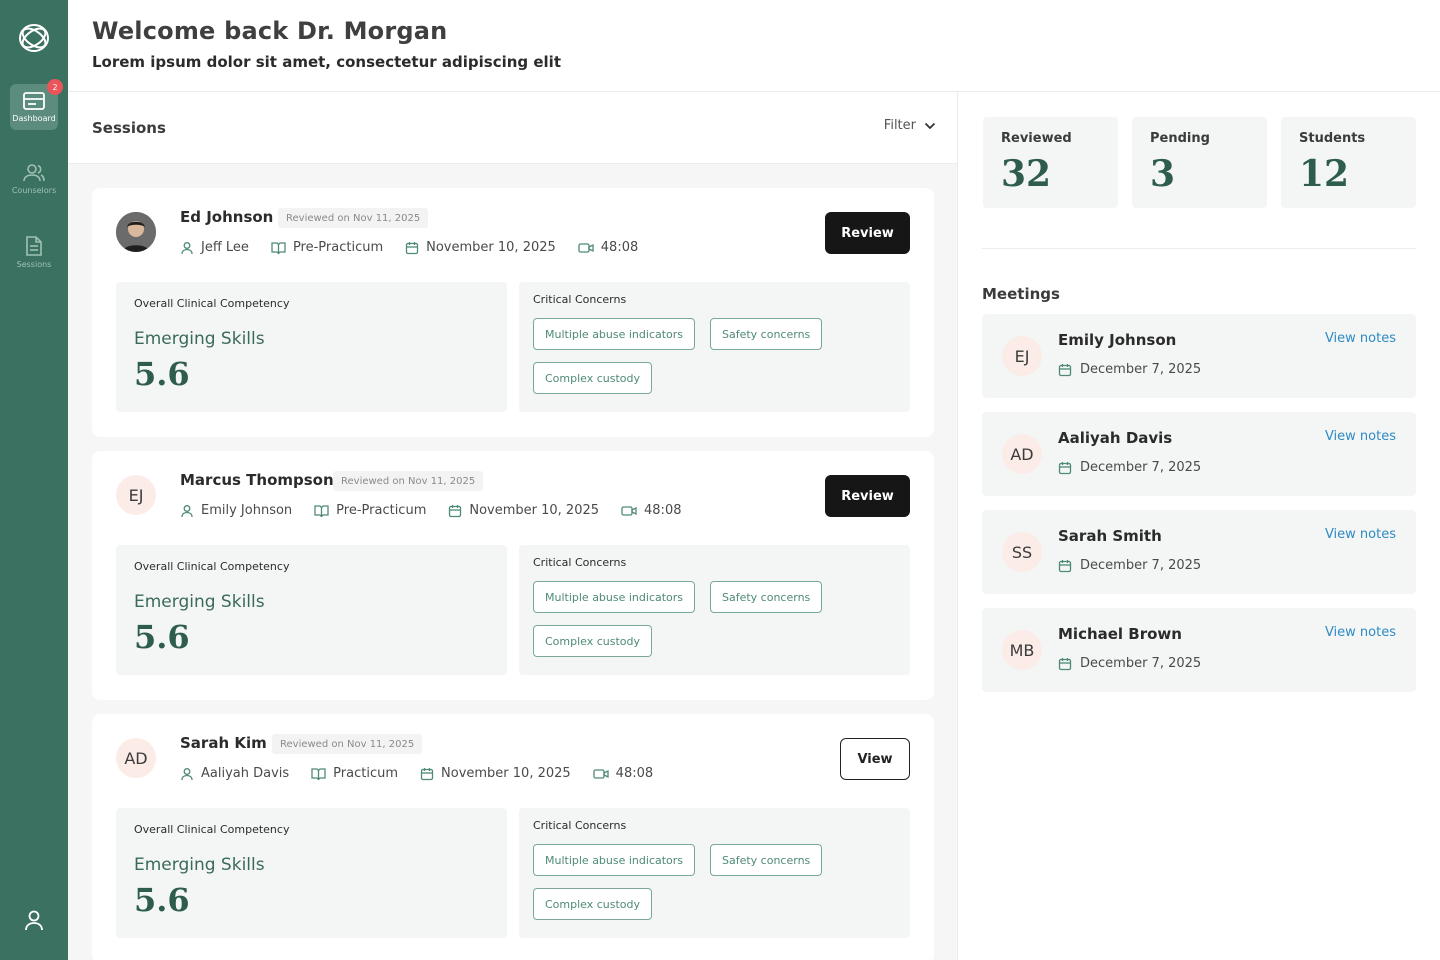  Describe the element at coordinates (338, 247) in the screenshot. I see `program-name: Pre-Practicum` at that location.